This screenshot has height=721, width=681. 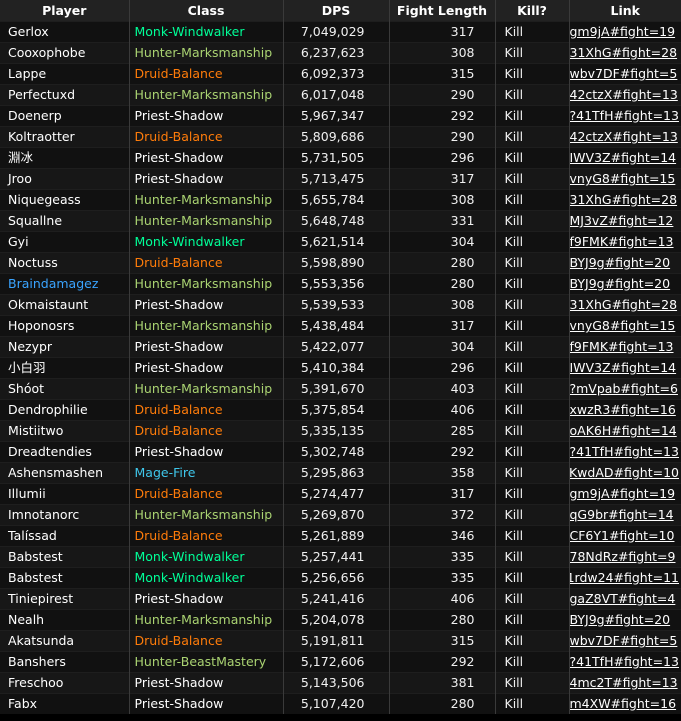 I want to click on report-link-text: 1rdw24#fight=11, so click(x=624, y=577).